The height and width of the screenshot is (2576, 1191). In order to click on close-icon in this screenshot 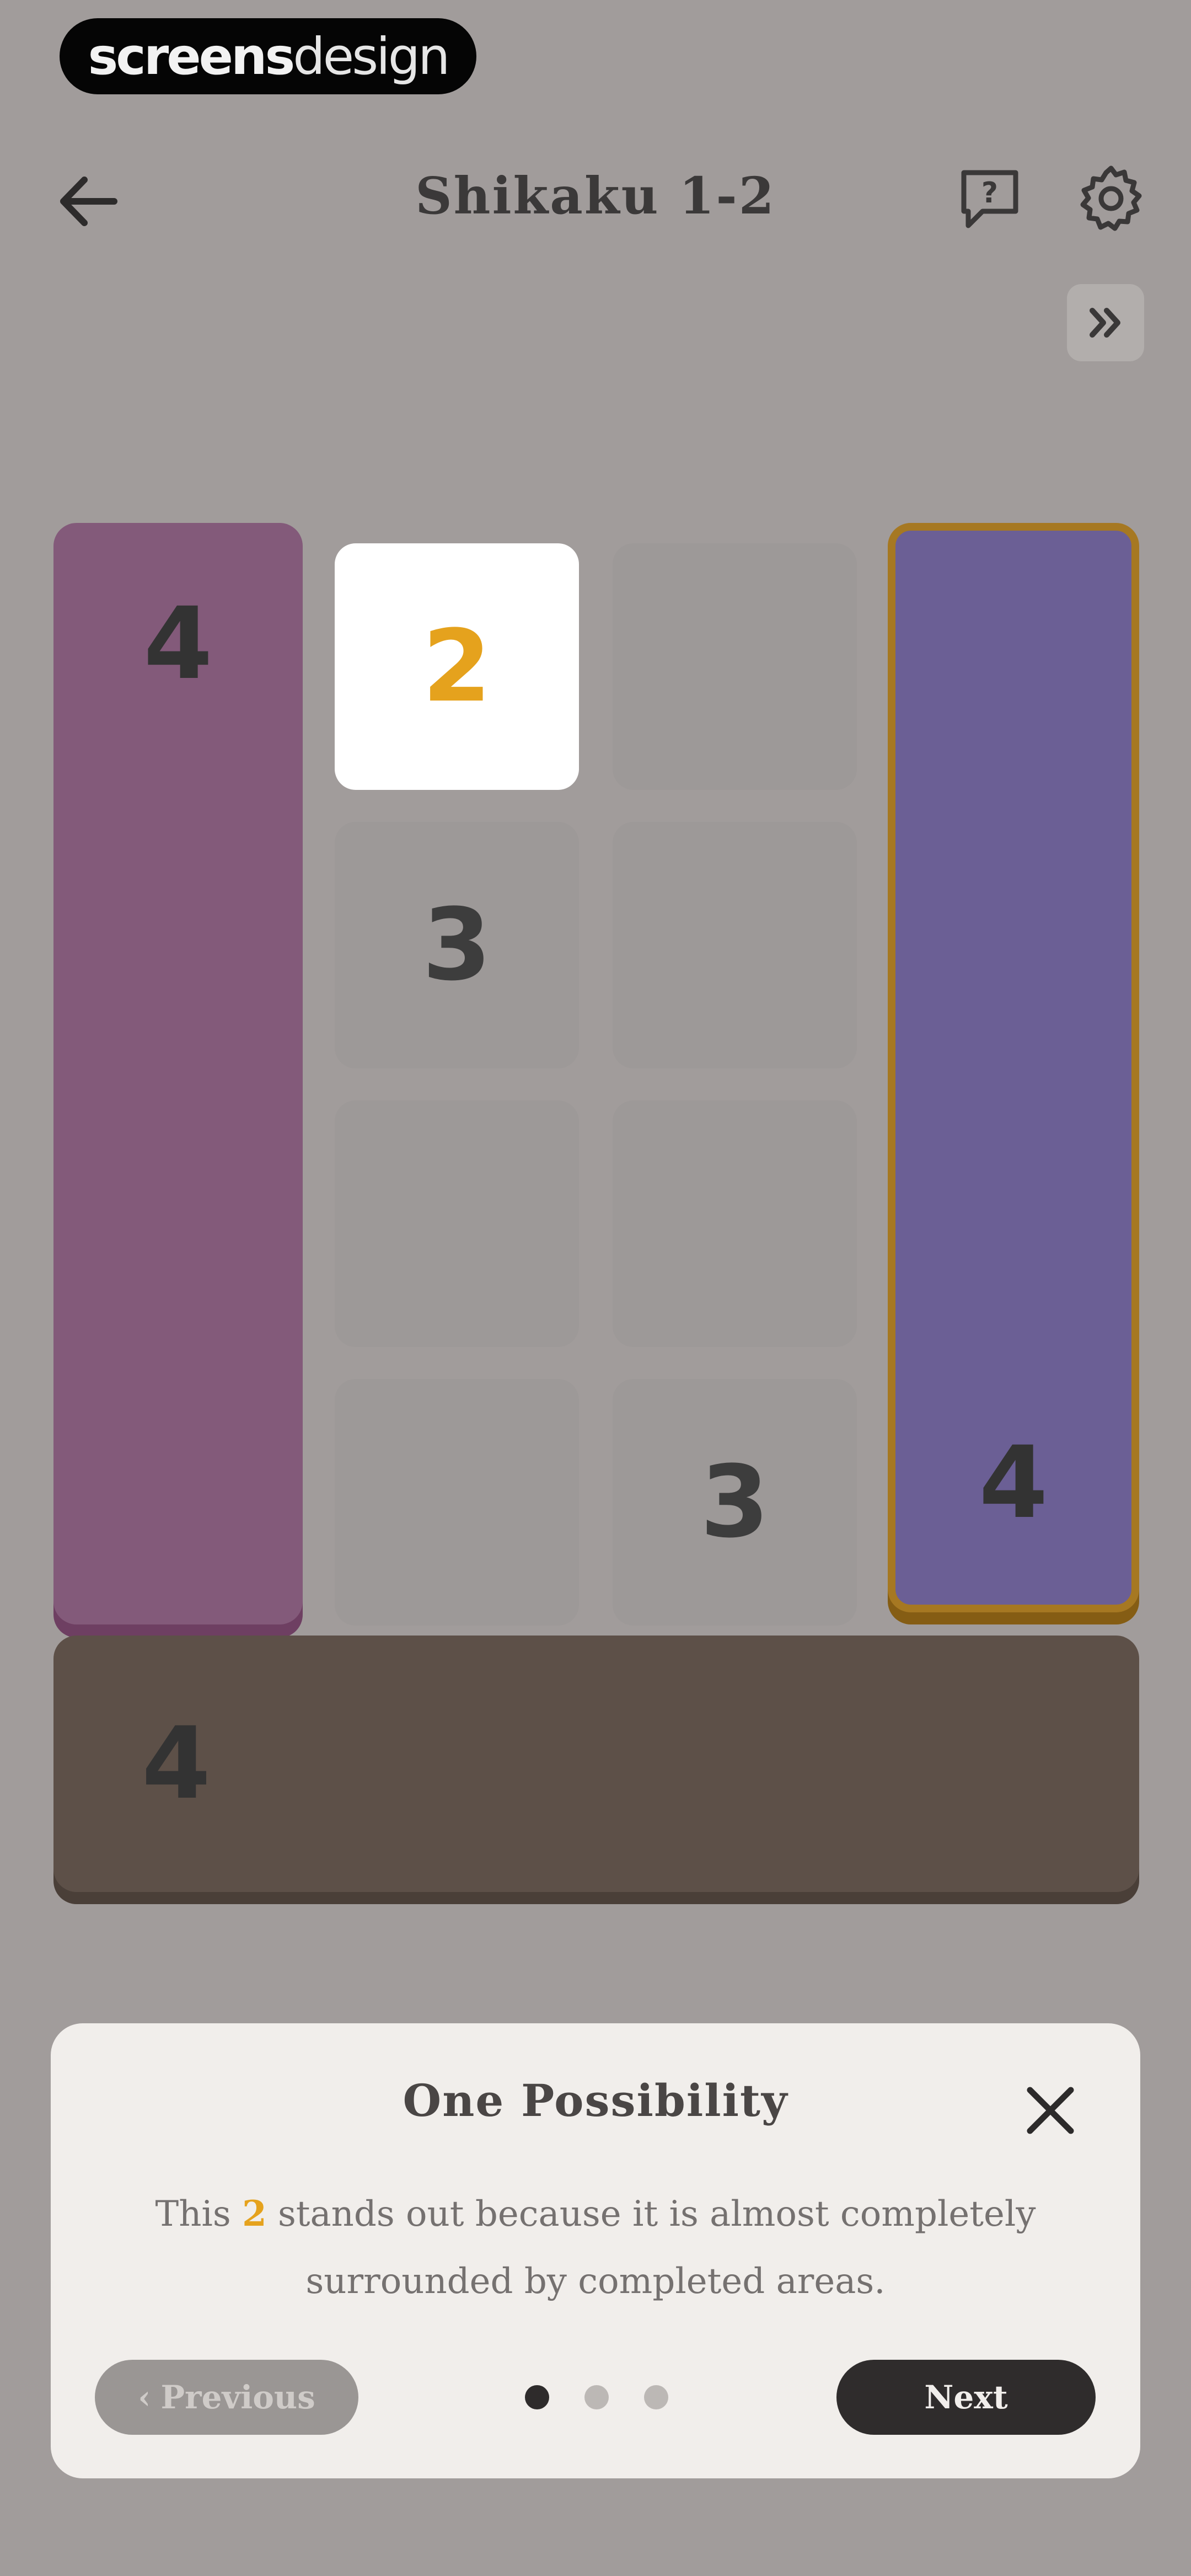, I will do `click(1050, 2110)`.